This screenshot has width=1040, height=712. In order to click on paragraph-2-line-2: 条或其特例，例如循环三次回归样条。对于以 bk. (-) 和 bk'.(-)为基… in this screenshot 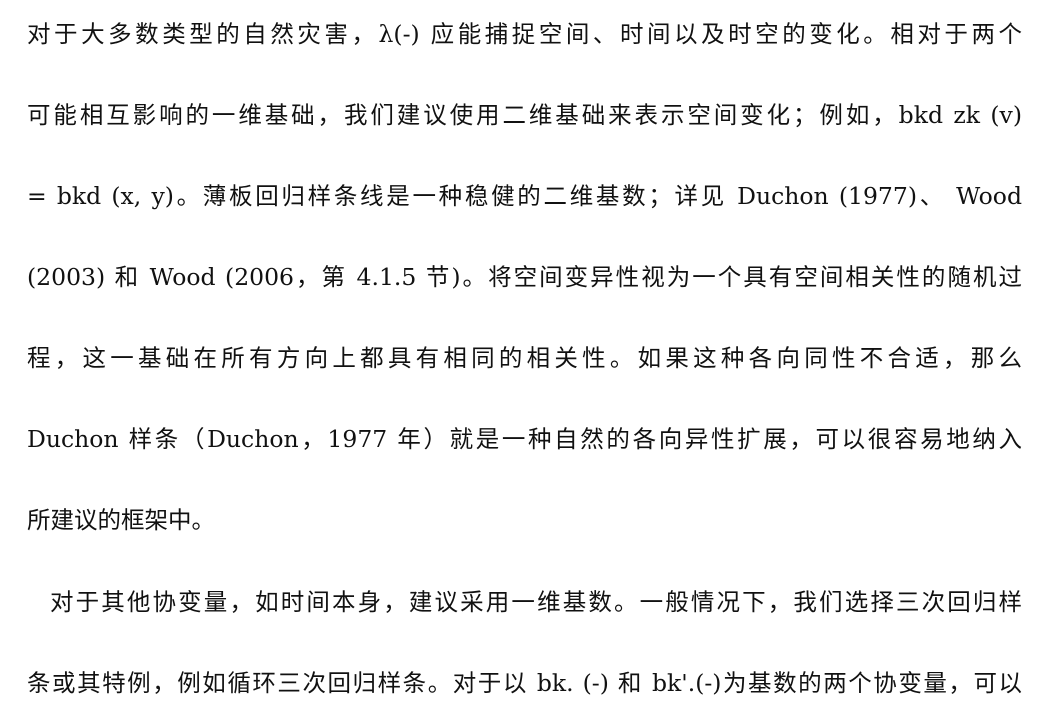, I will do `click(524, 683)`.